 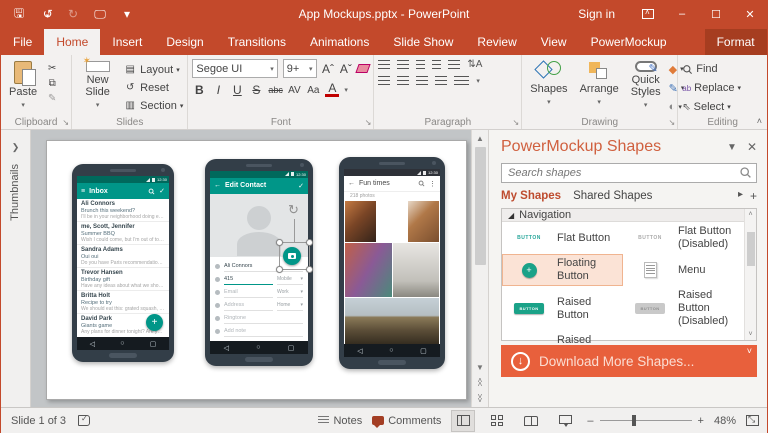 What do you see at coordinates (759, 121) in the screenshot?
I see `collapse-ribbon-icon: ˄` at bounding box center [759, 121].